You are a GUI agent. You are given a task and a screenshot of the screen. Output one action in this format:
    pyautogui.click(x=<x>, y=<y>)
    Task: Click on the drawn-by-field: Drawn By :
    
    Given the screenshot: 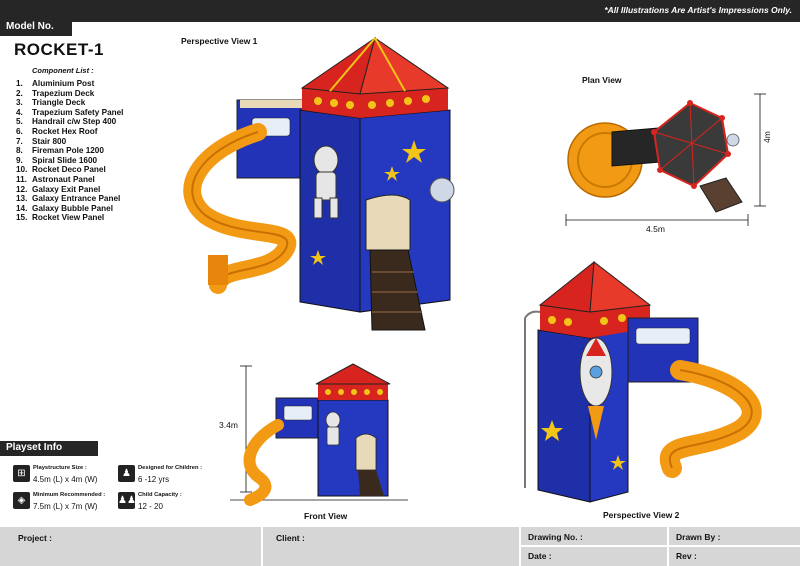 What is the action you would take?
    pyautogui.click(x=698, y=537)
    